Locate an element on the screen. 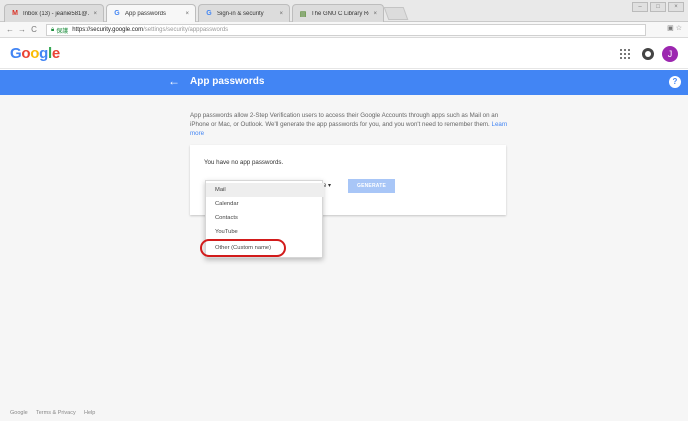  highlight-annotation is located at coordinates (243, 248).